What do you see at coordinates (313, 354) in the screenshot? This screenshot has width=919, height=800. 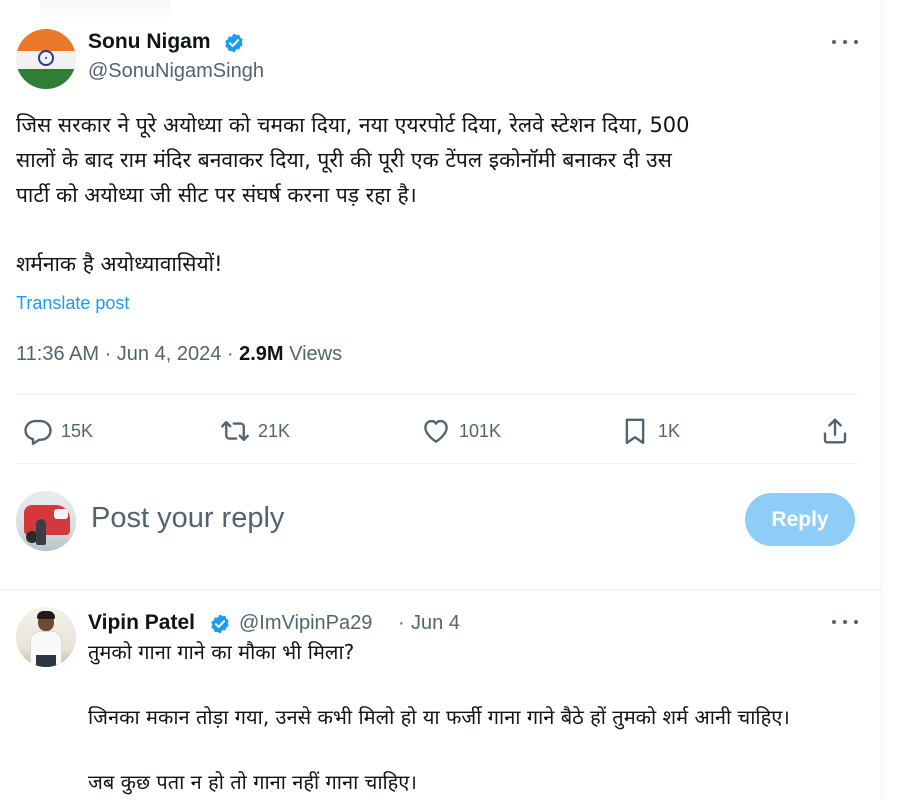 I see `views-label: Views` at bounding box center [313, 354].